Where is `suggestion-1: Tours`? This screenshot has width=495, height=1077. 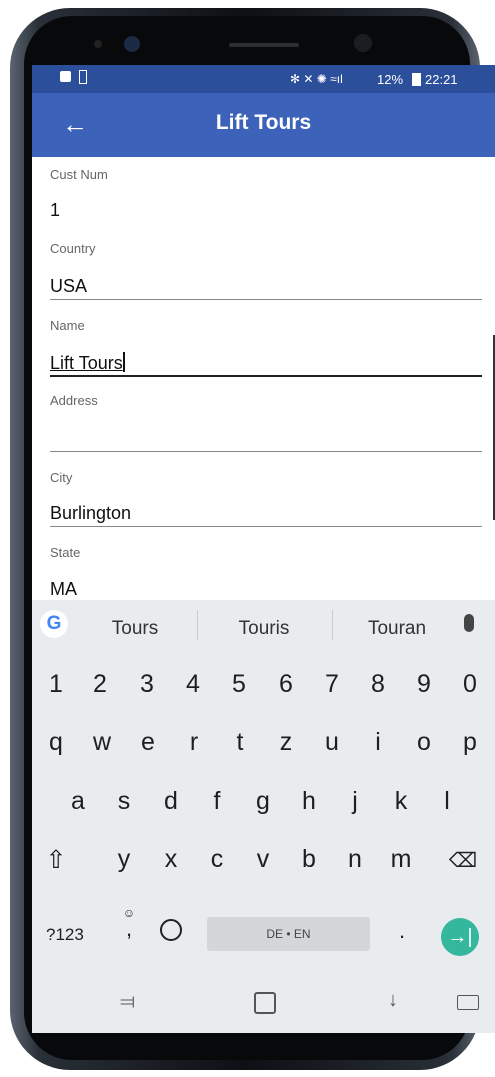 suggestion-1: Tours is located at coordinates (135, 629).